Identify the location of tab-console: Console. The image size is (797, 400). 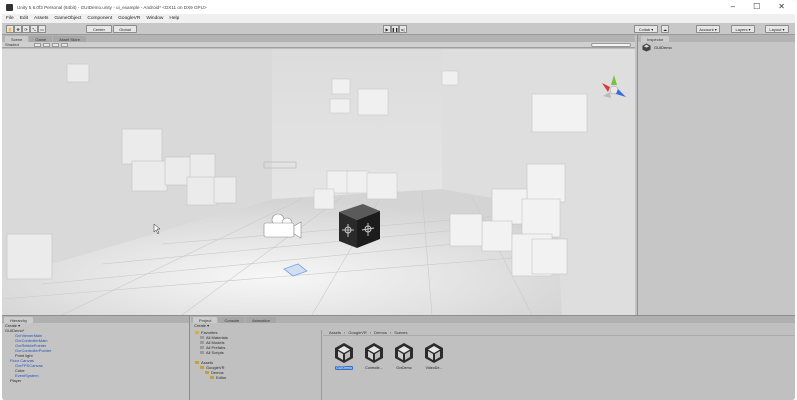
(232, 320).